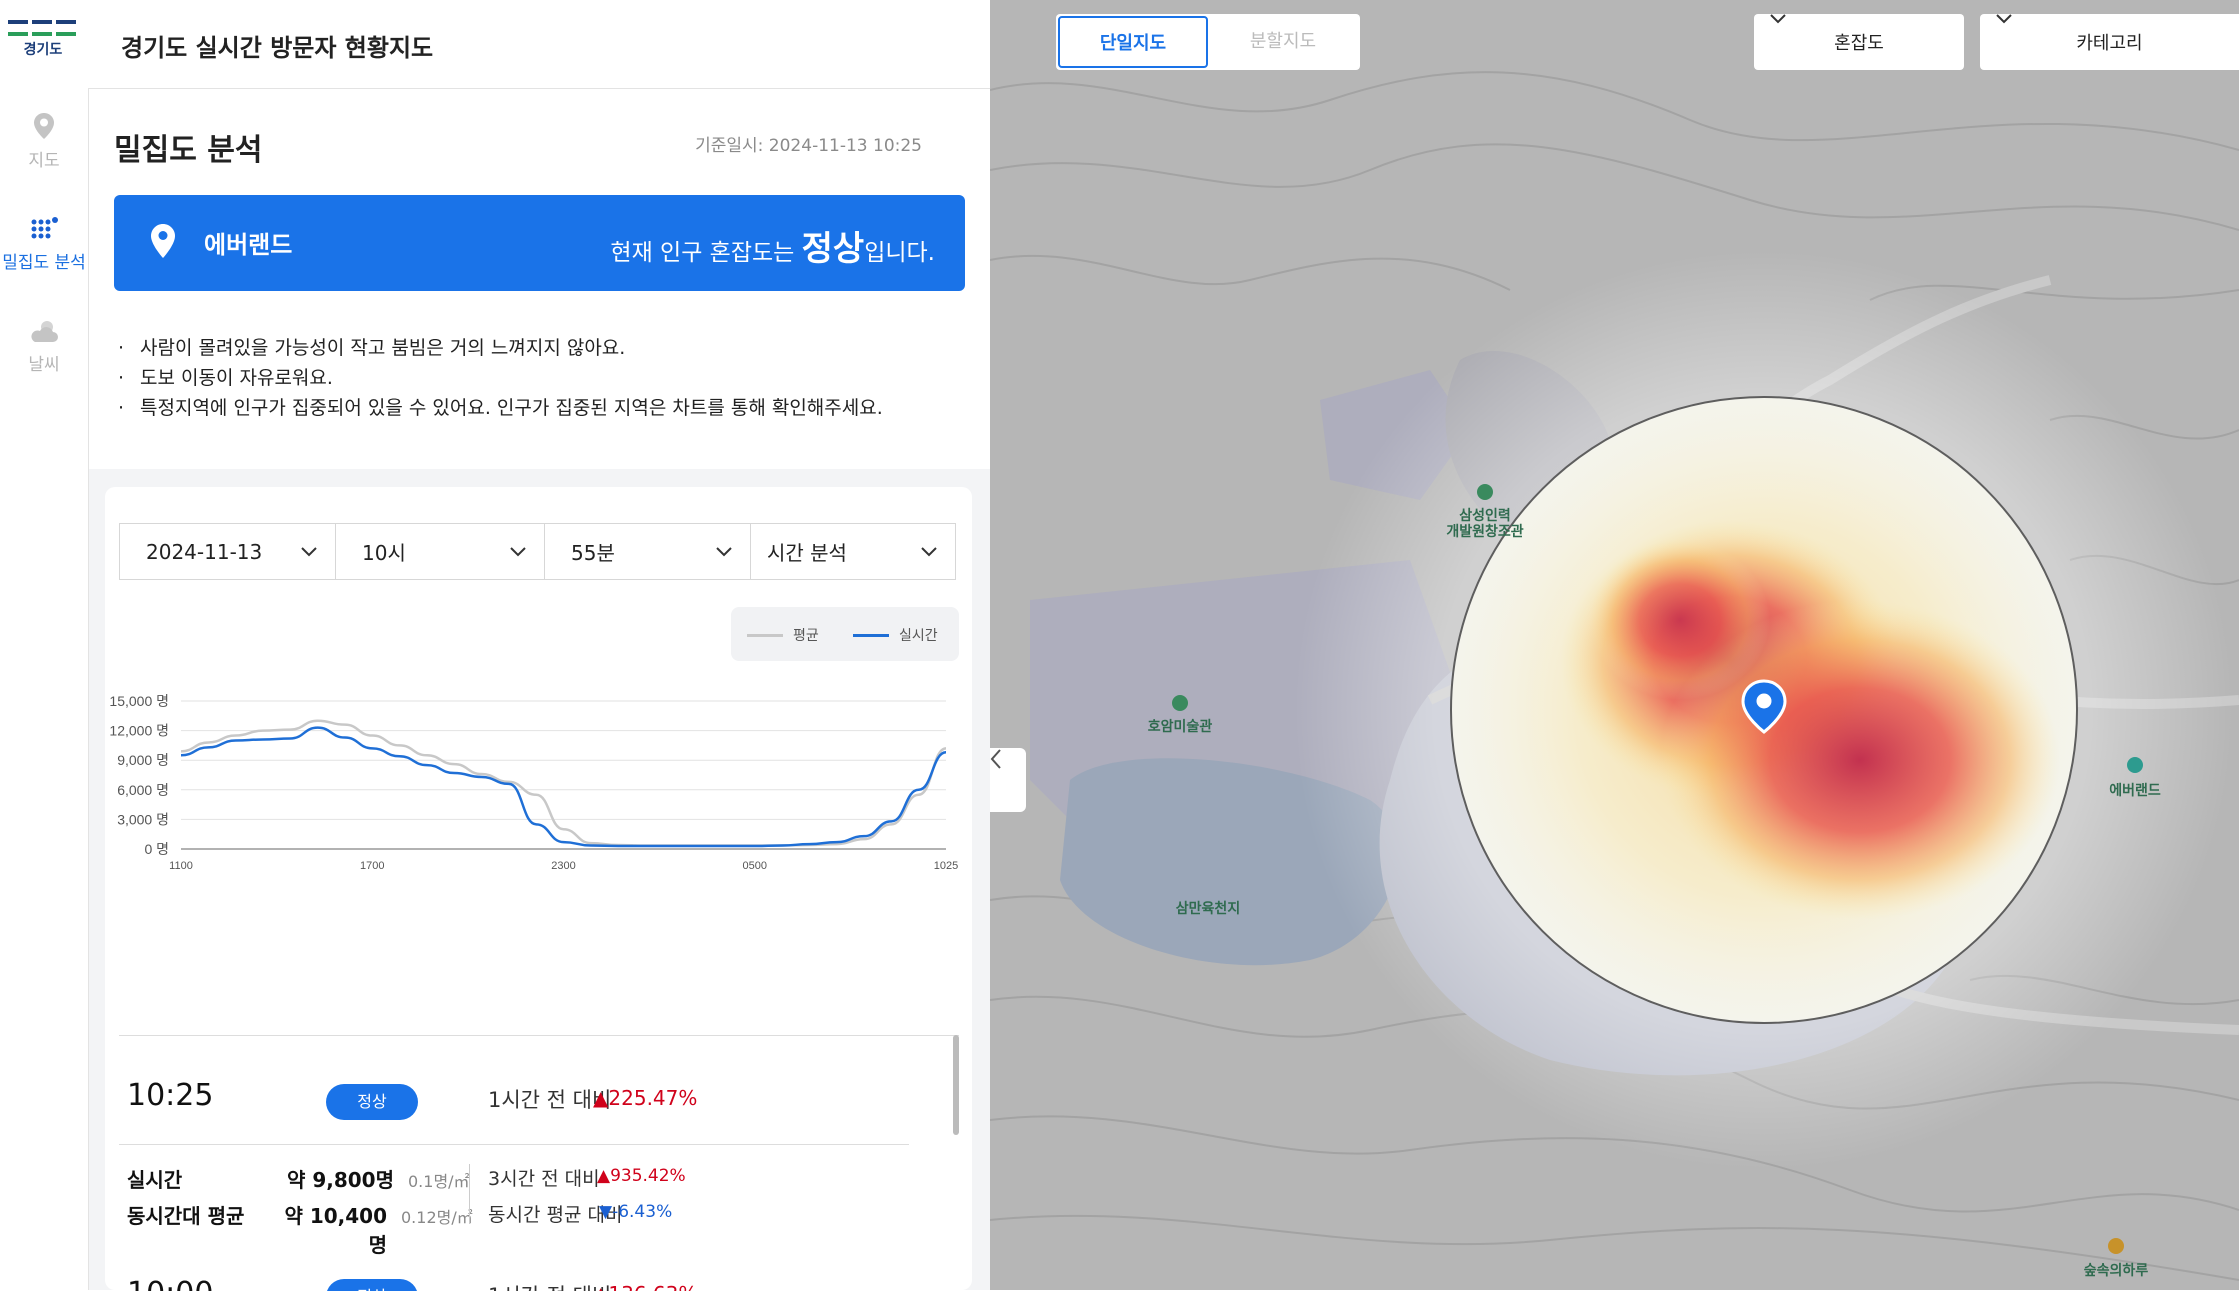 This screenshot has width=2239, height=1291. Describe the element at coordinates (143, 819) in the screenshot. I see `y-tick-label: 3,000 명` at that location.